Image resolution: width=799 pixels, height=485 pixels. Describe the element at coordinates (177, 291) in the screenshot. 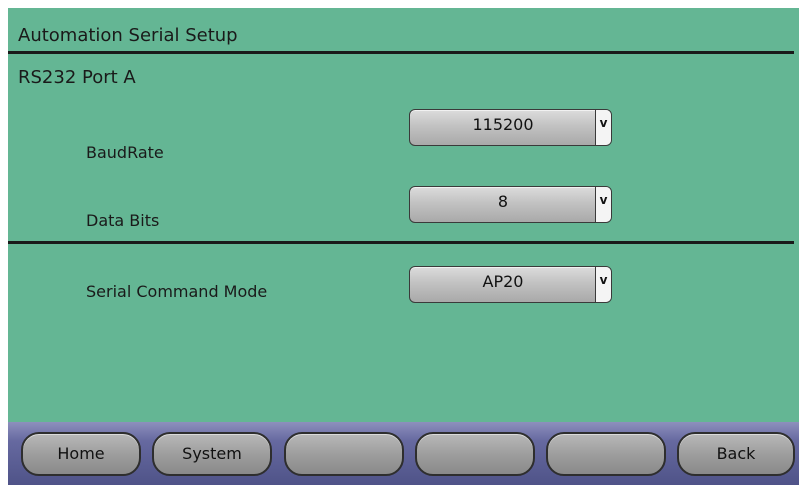

I see `serial-command-mode-label: Serial Command Mode` at that location.